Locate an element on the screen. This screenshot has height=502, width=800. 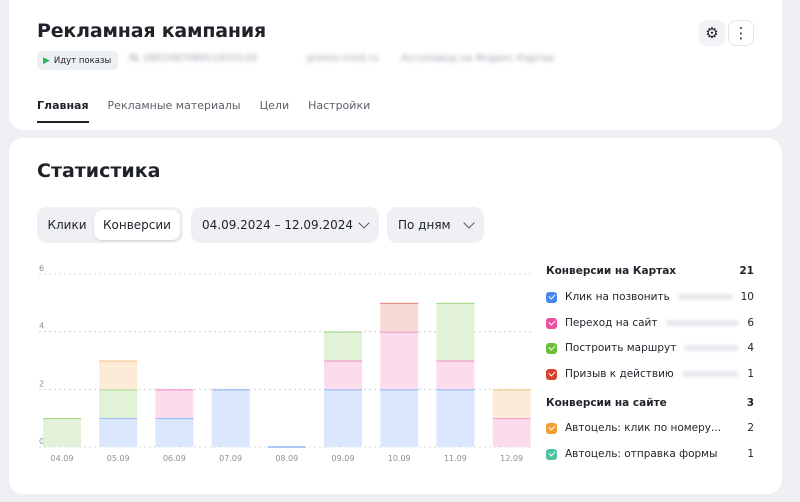
play-icon: ▶ is located at coordinates (46, 60).